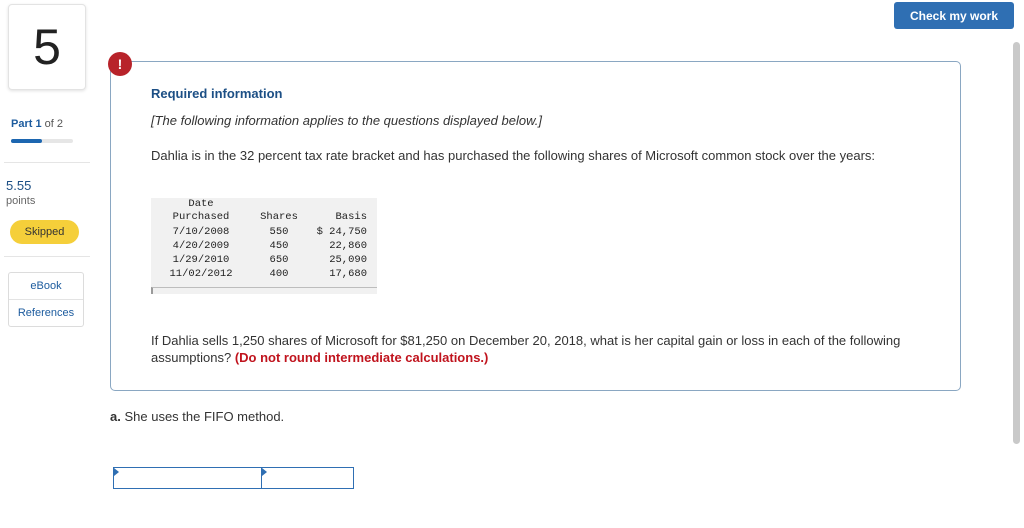 This screenshot has width=1024, height=528. I want to click on part-progress-fill, so click(26, 141).